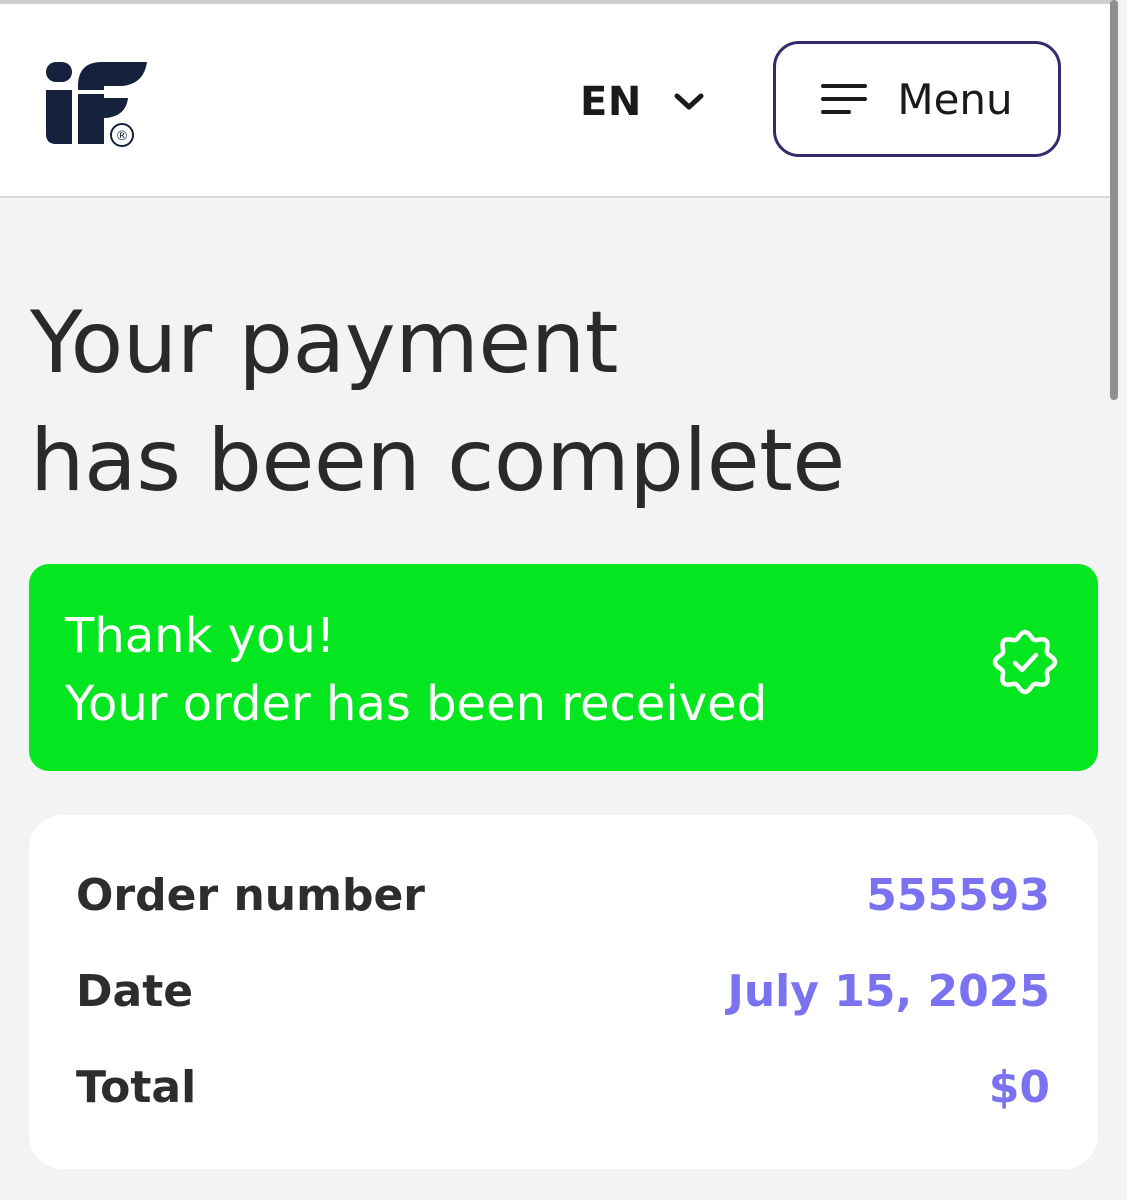  Describe the element at coordinates (437, 402) in the screenshot. I see `page-title: Your payment has been complete` at that location.